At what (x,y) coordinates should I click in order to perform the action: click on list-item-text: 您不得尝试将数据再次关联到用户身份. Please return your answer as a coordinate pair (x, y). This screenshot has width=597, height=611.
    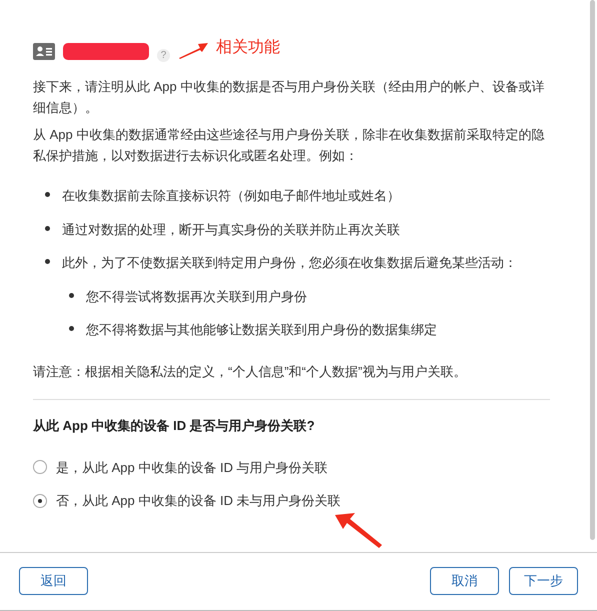
    Looking at the image, I should click on (196, 297).